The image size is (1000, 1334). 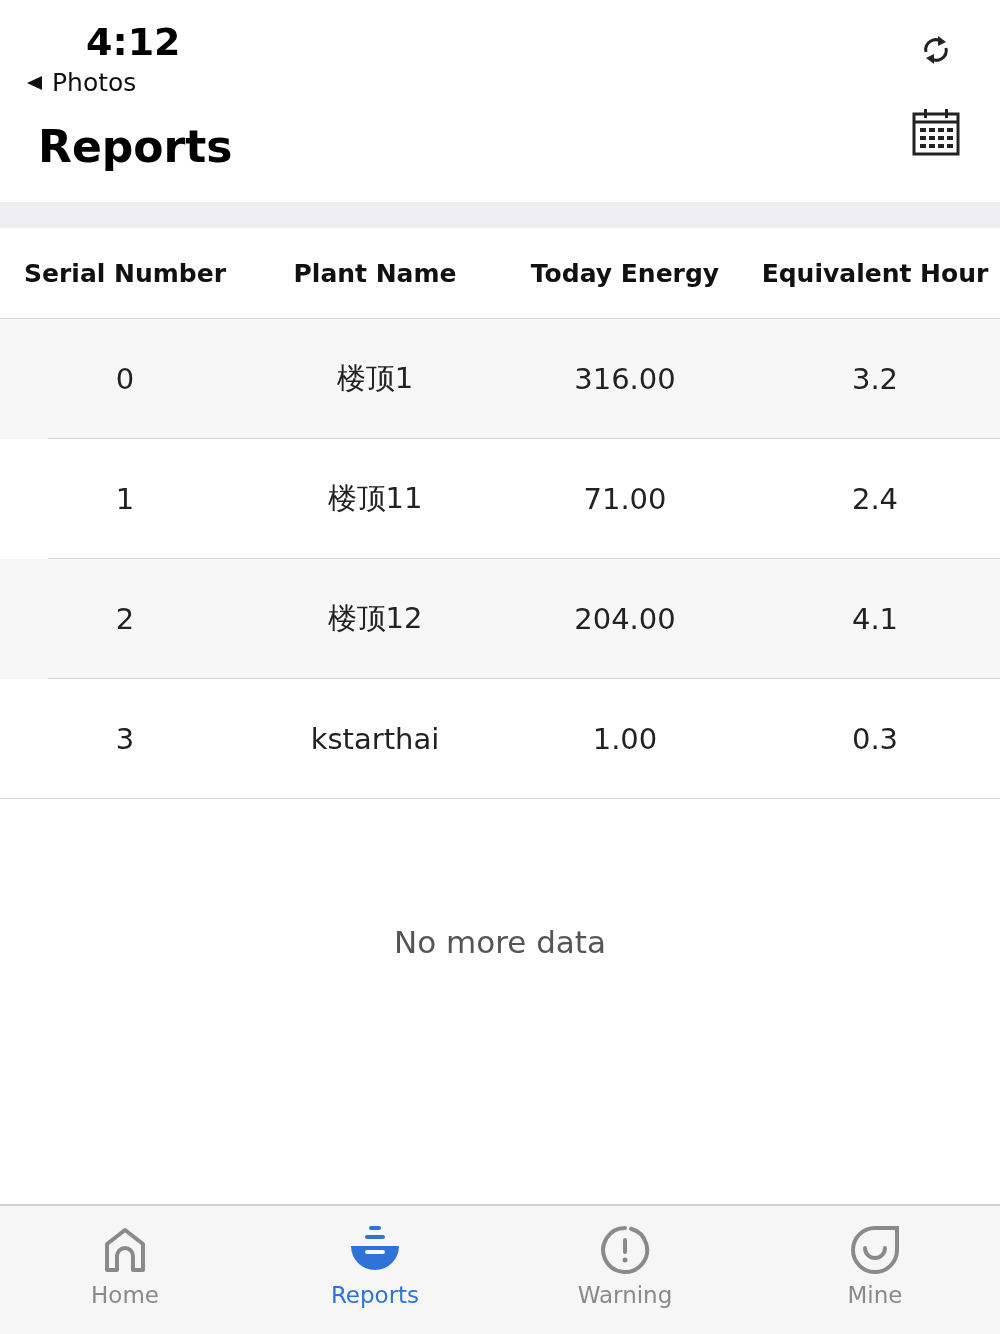 I want to click on table-cell-text: 0.3, so click(x=875, y=739).